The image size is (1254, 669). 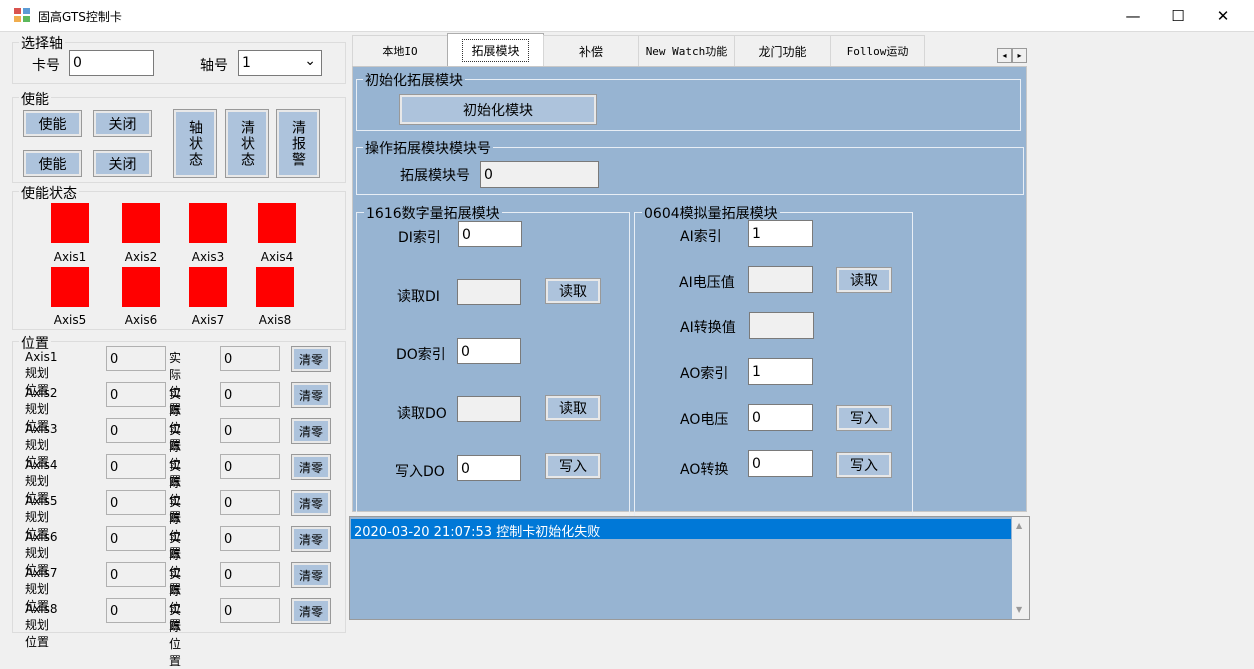 I want to click on ao-voltage-label: AO电压, so click(x=704, y=420).